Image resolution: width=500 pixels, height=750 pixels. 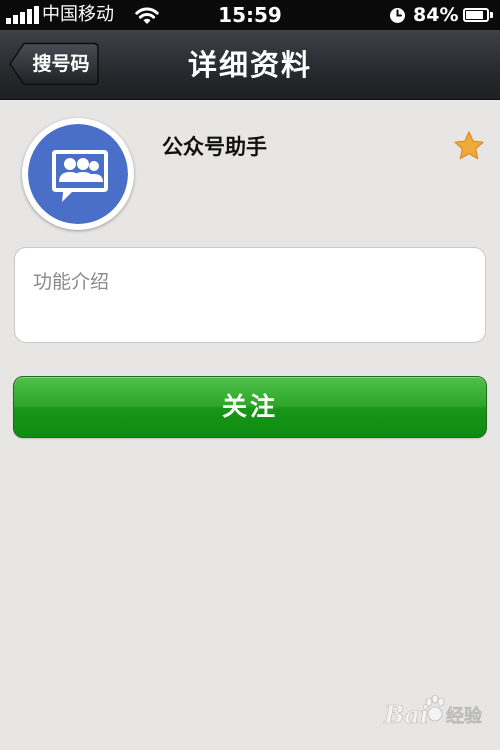 What do you see at coordinates (250, 15) in the screenshot?
I see `status-bar: 中国移动 15:59 84%` at bounding box center [250, 15].